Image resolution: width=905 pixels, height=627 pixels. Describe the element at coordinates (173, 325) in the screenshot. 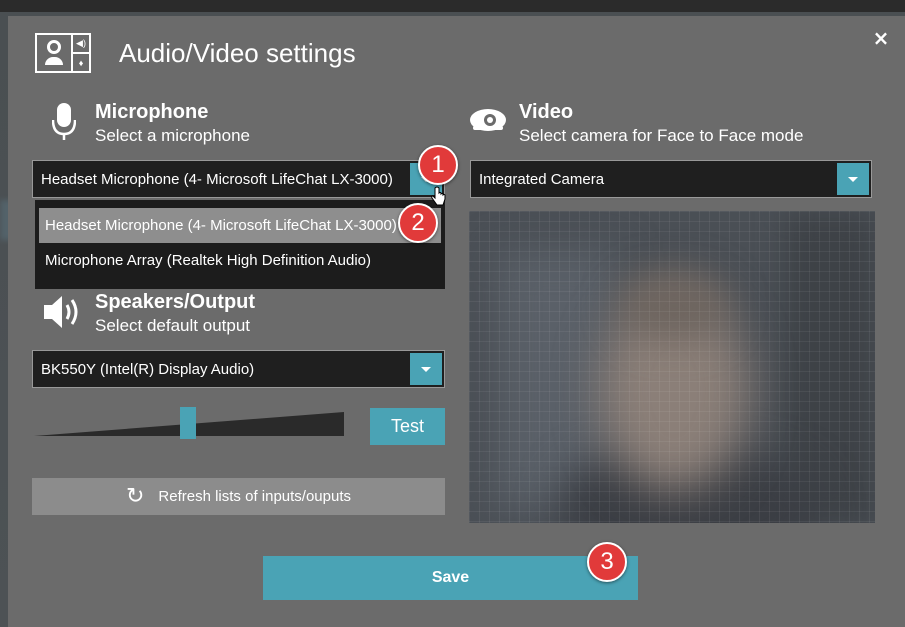

I see `speakers-subtitle: Select default output` at that location.